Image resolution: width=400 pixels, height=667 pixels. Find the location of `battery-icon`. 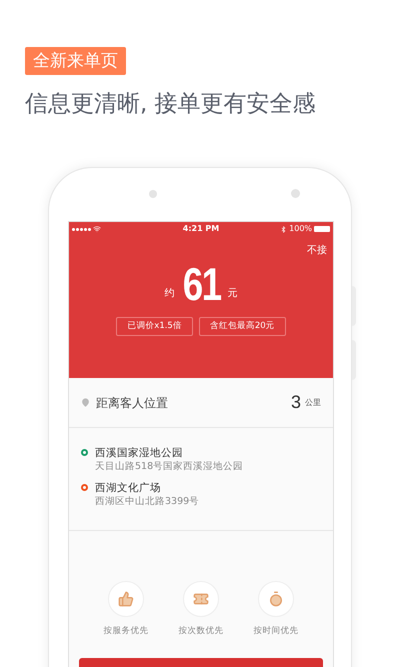

battery-icon is located at coordinates (322, 229).